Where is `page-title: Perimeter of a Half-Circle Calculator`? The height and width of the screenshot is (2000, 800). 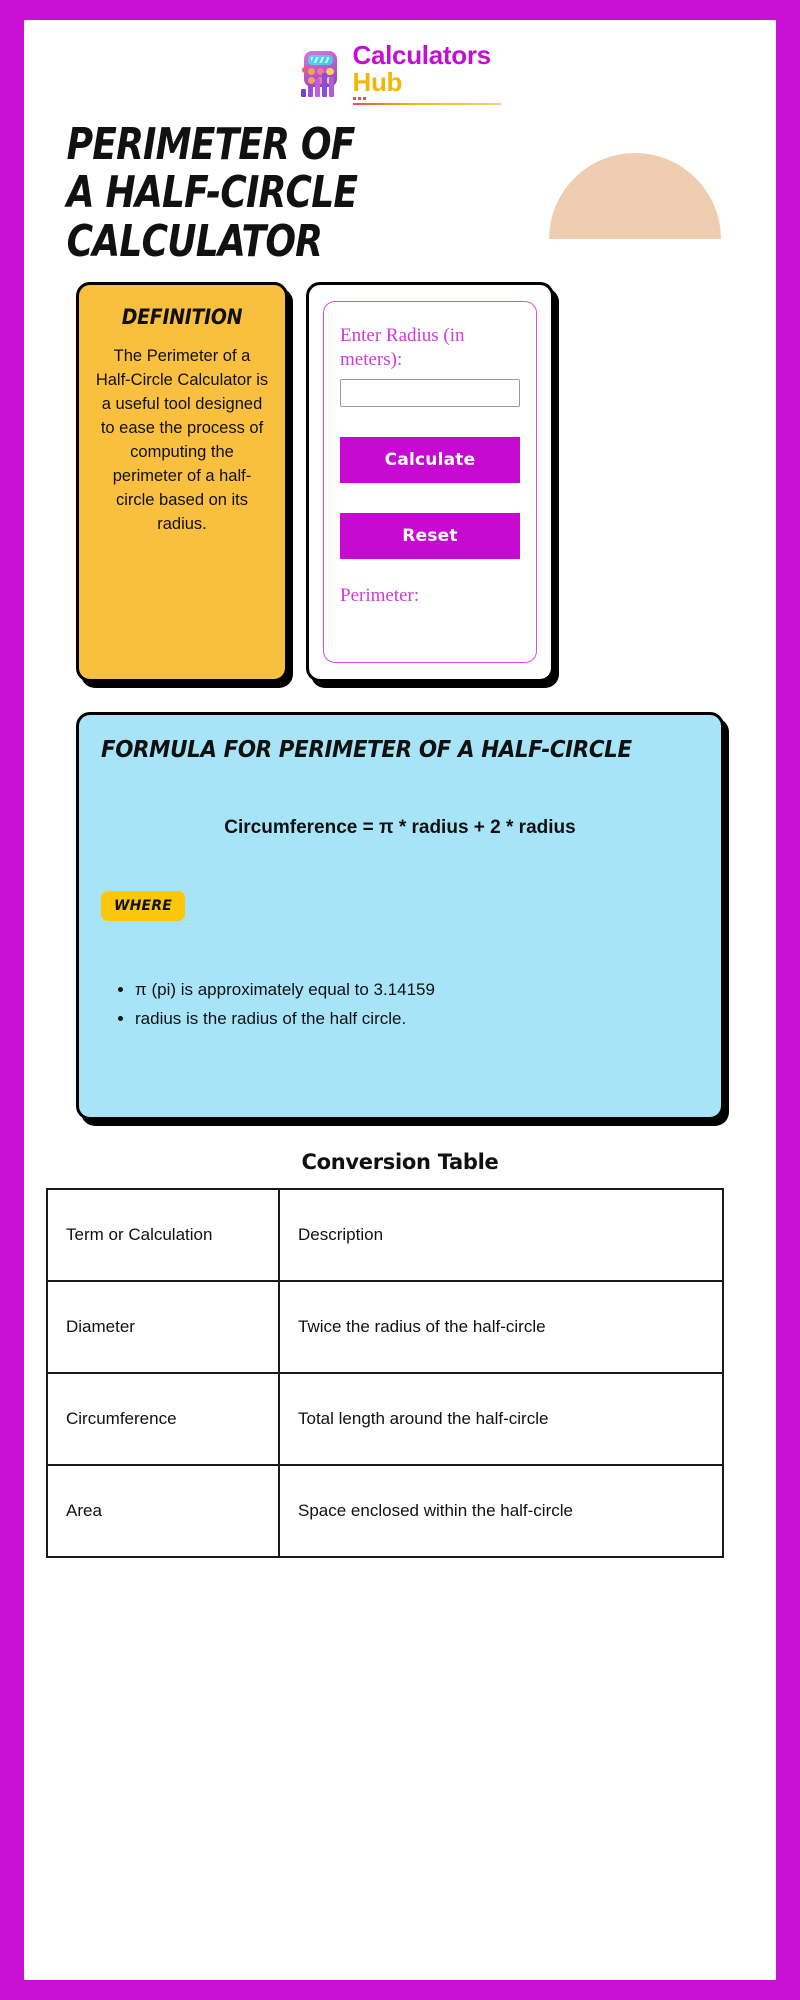 page-title: Perimeter of a Half-Circle Calculator is located at coordinates (212, 193).